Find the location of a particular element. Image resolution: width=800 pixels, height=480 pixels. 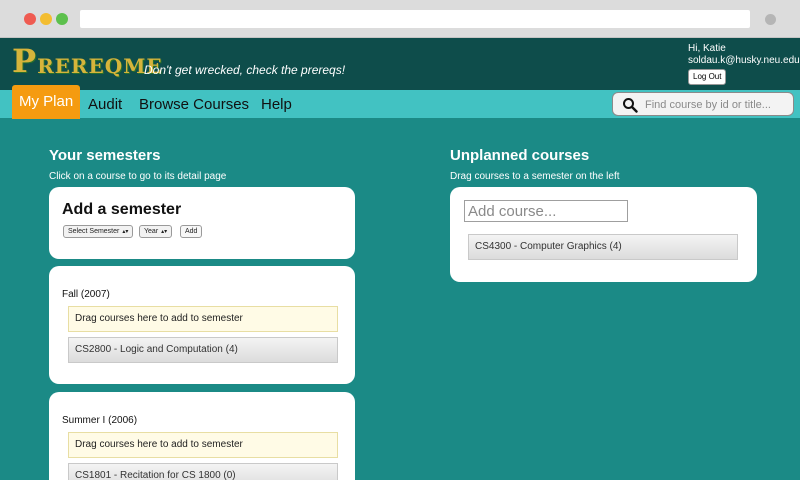

course-item: CS1801 - Recitation for CS 1800 (0) is located at coordinates (203, 471).